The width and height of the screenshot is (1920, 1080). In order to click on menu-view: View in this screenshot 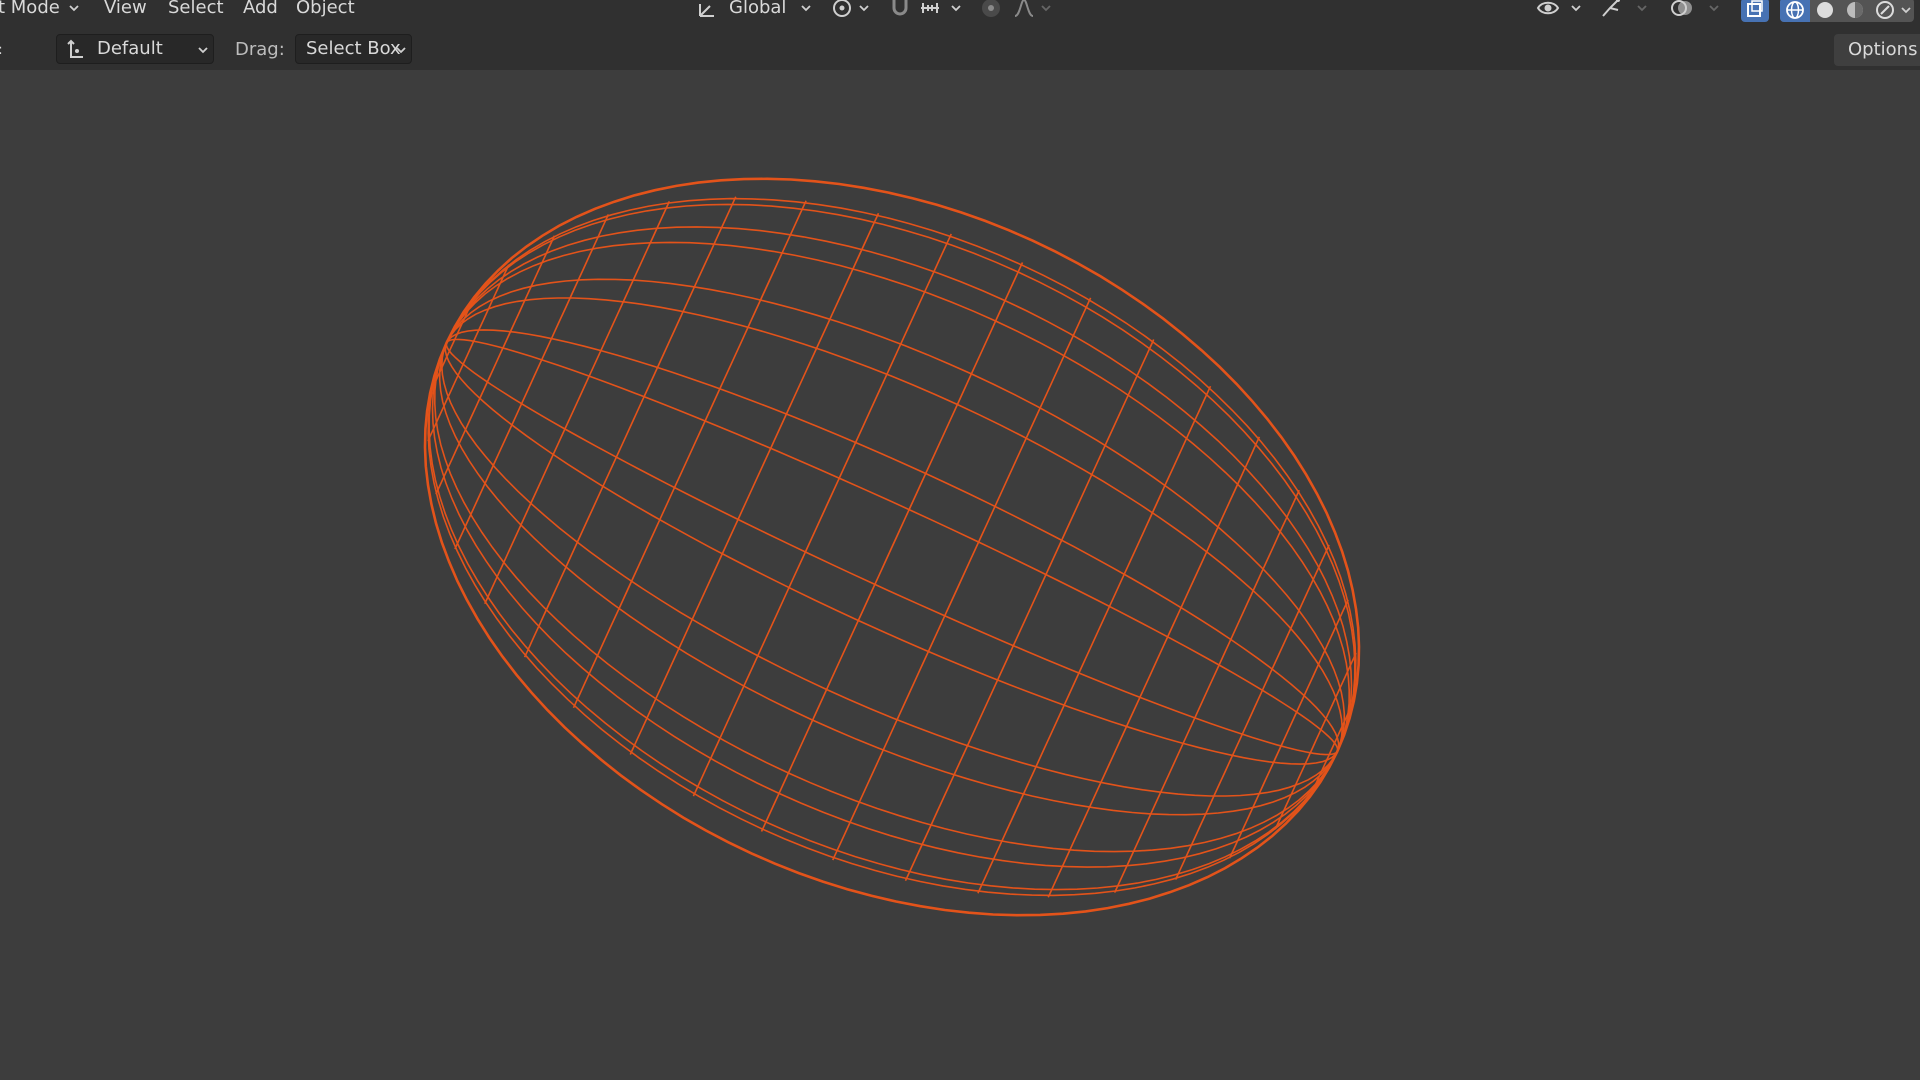, I will do `click(125, 9)`.